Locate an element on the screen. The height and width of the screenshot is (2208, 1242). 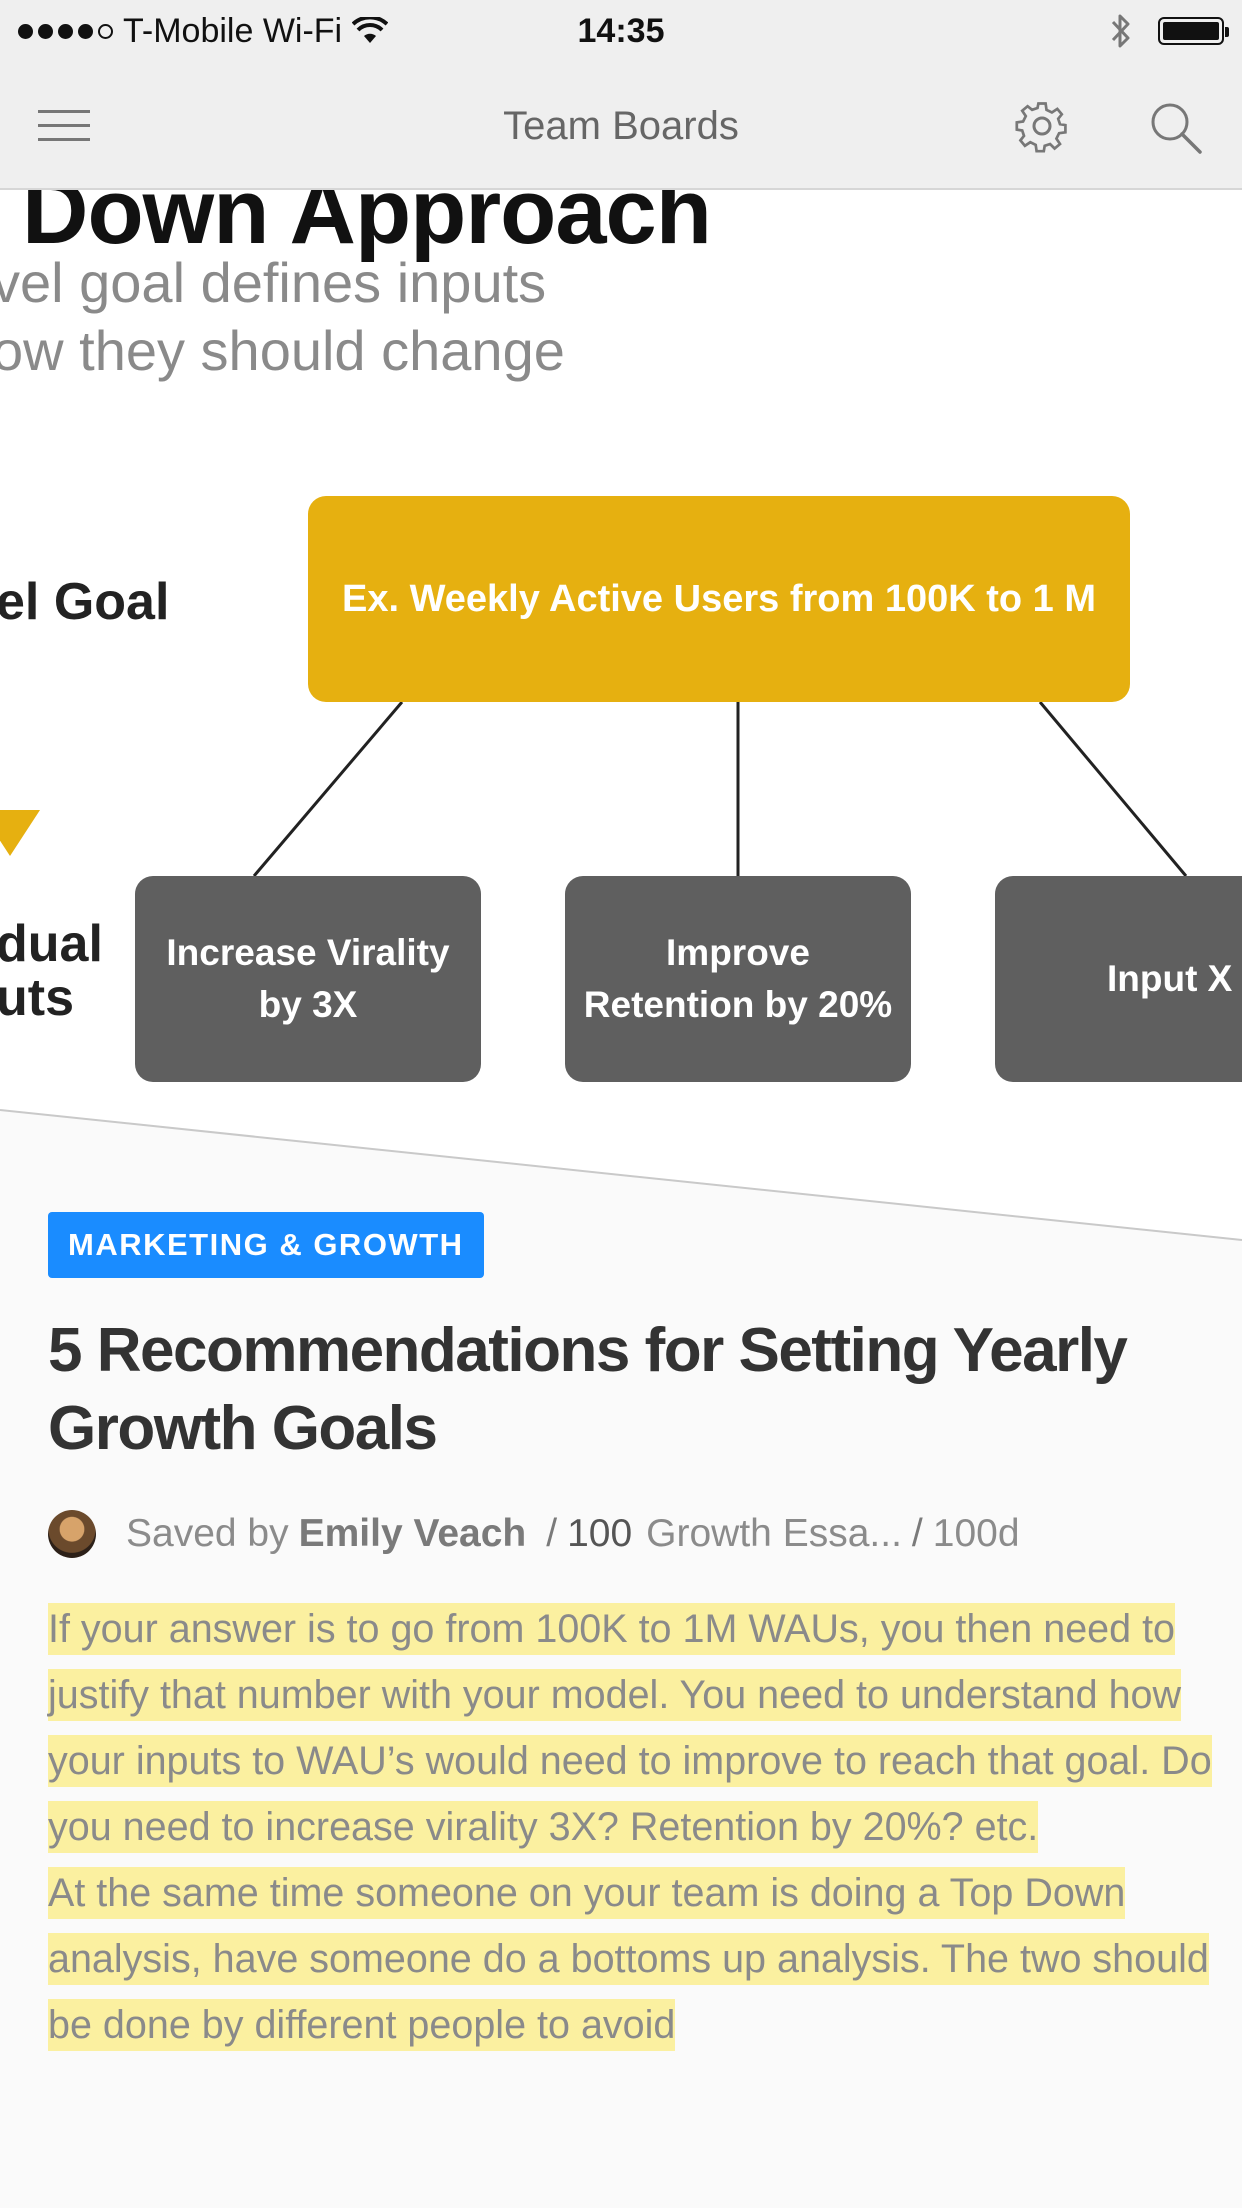
saved-by-label: Saved by is located at coordinates (207, 1533).